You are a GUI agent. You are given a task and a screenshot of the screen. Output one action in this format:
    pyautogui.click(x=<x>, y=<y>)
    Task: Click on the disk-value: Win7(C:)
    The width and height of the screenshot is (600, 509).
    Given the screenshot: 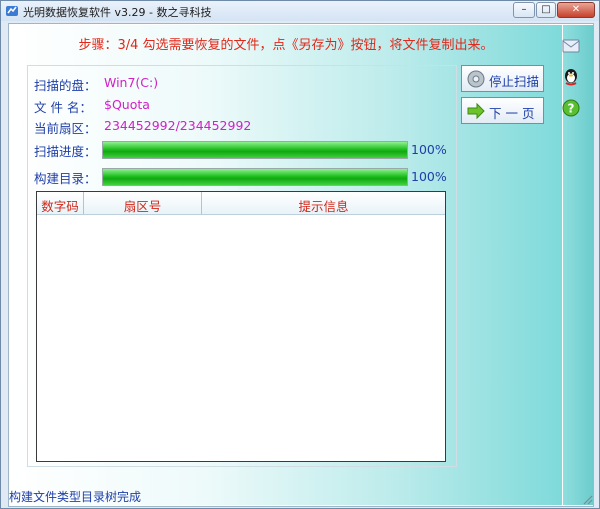 What is the action you would take?
    pyautogui.click(x=131, y=82)
    